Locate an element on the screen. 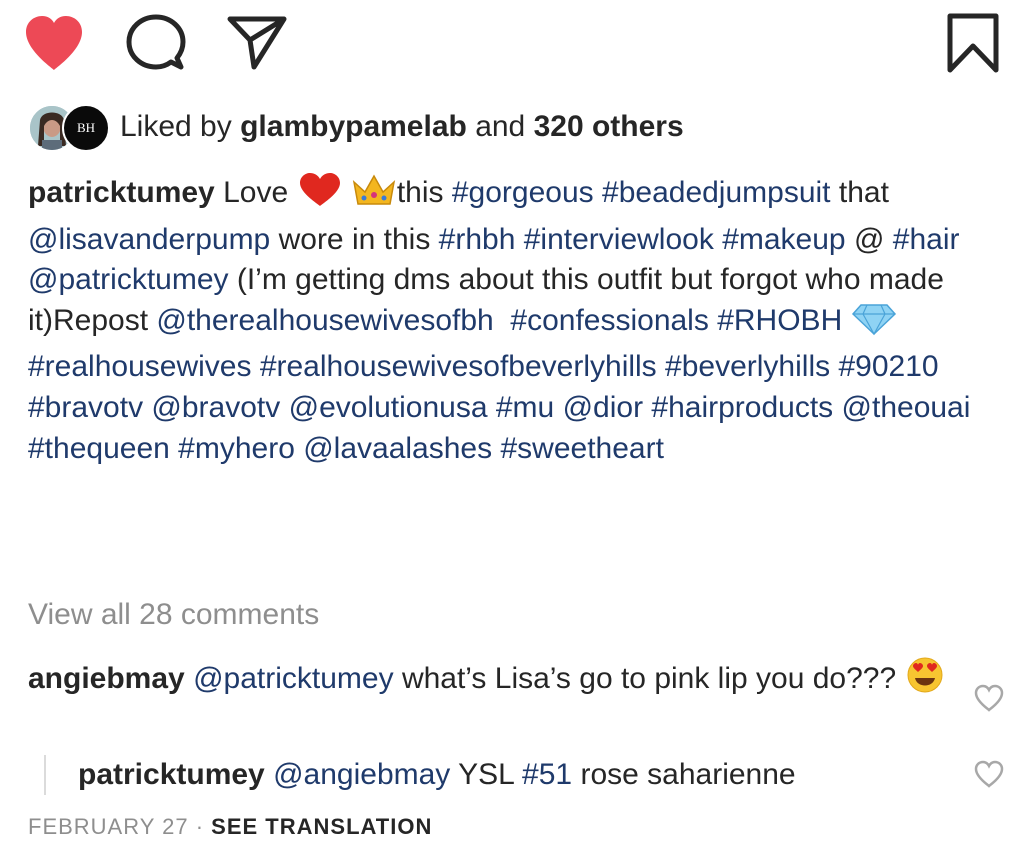 The image size is (1024, 856). hashtag-link: #gorgeous is located at coordinates (523, 192).